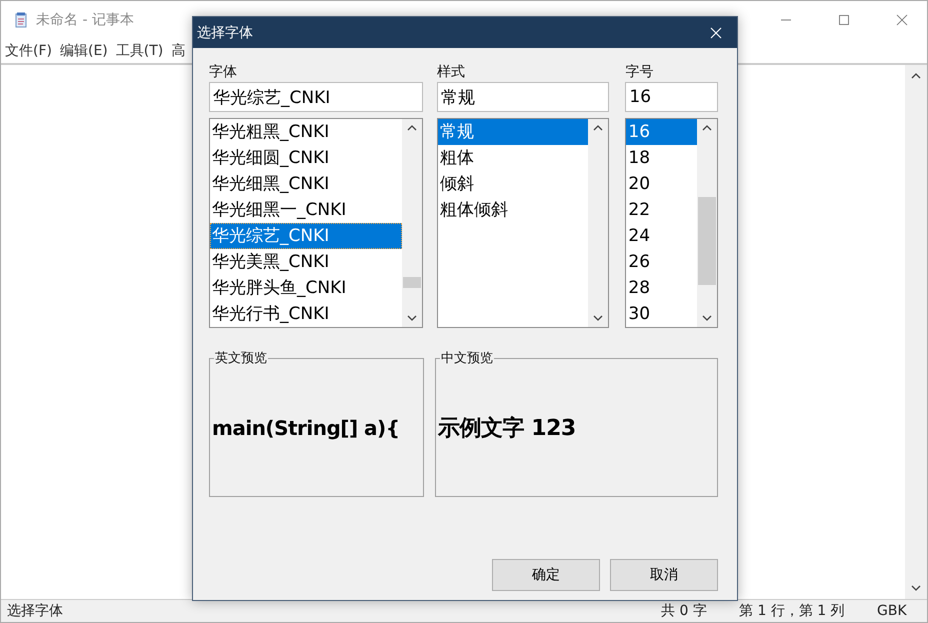 The width and height of the screenshot is (928, 623). I want to click on group-label: 中文预览, so click(467, 358).